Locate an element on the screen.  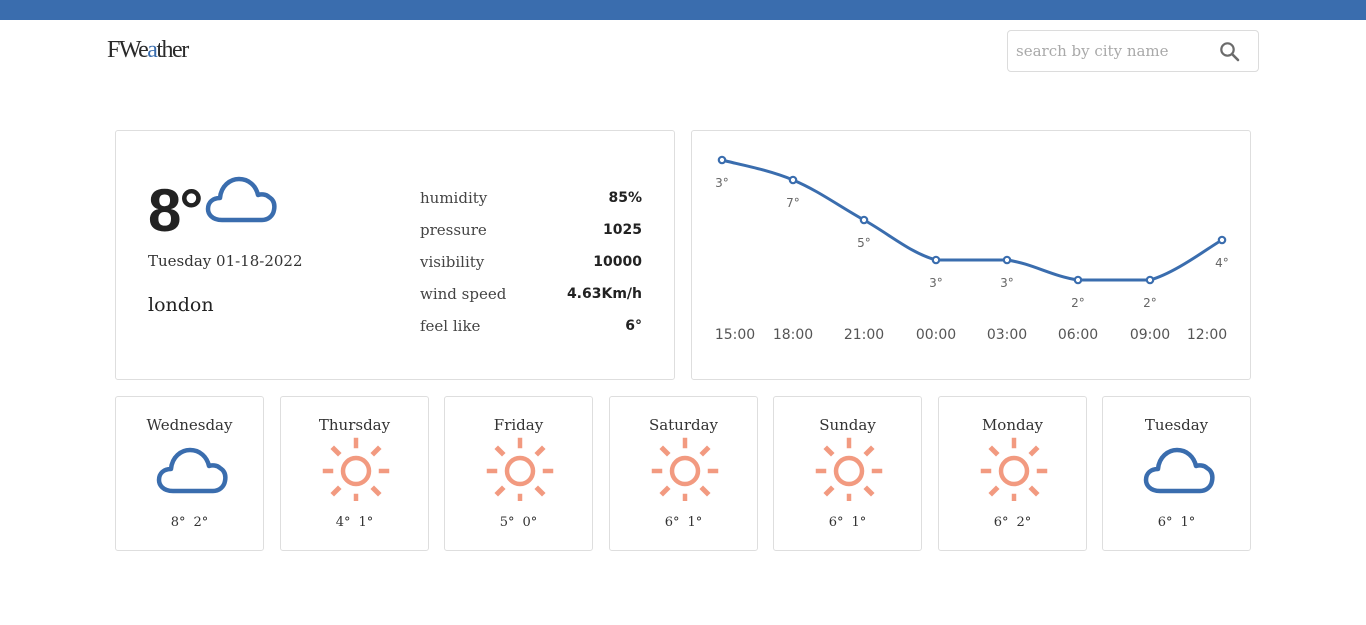
app-logo: FWeather is located at coordinates (148, 50).